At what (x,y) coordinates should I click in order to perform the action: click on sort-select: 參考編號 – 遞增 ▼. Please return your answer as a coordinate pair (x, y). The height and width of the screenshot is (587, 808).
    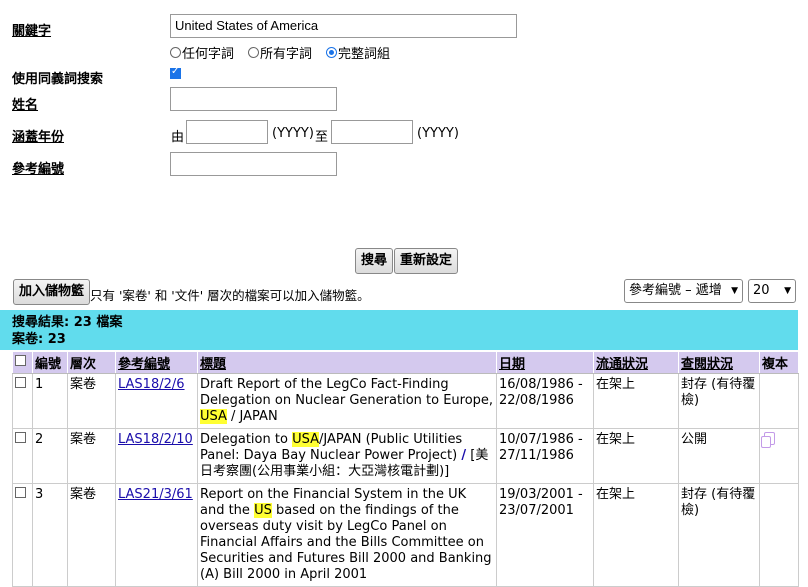
    Looking at the image, I should click on (683, 291).